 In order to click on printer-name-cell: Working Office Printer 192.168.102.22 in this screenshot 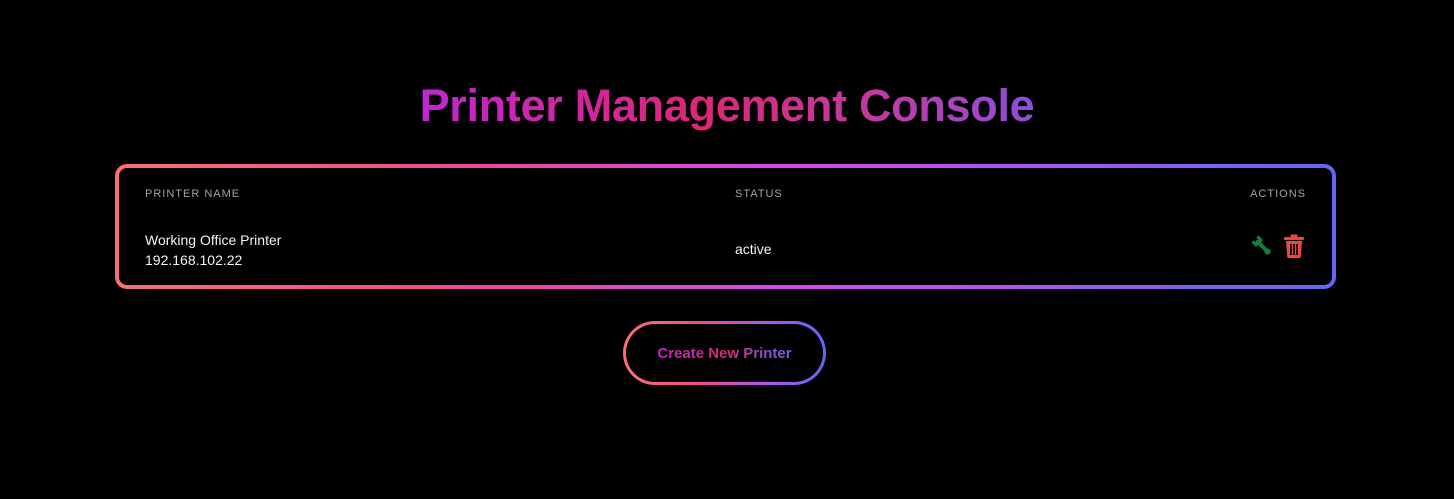, I will do `click(213, 250)`.